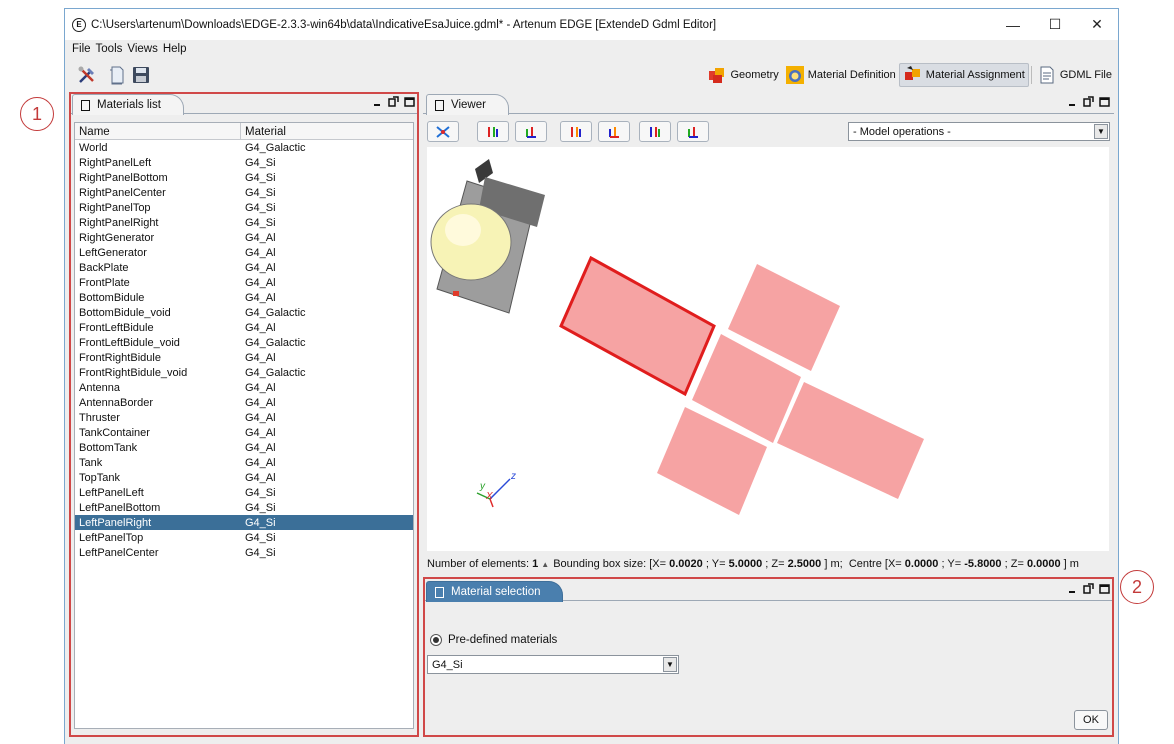 The height and width of the screenshot is (744, 1174). What do you see at coordinates (513, 476) in the screenshot?
I see `axis-z-label: z` at bounding box center [513, 476].